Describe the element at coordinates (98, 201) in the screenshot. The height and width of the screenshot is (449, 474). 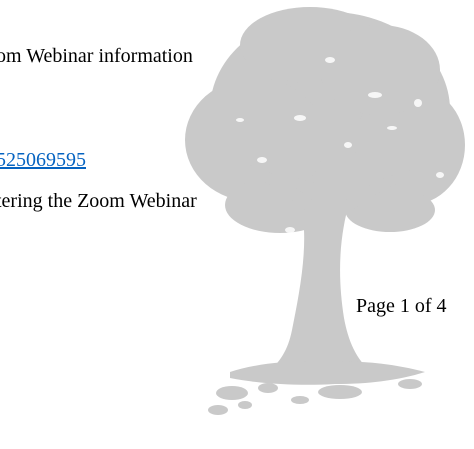
I see `entering-webinar-text: tering the Zoom Webinar` at that location.